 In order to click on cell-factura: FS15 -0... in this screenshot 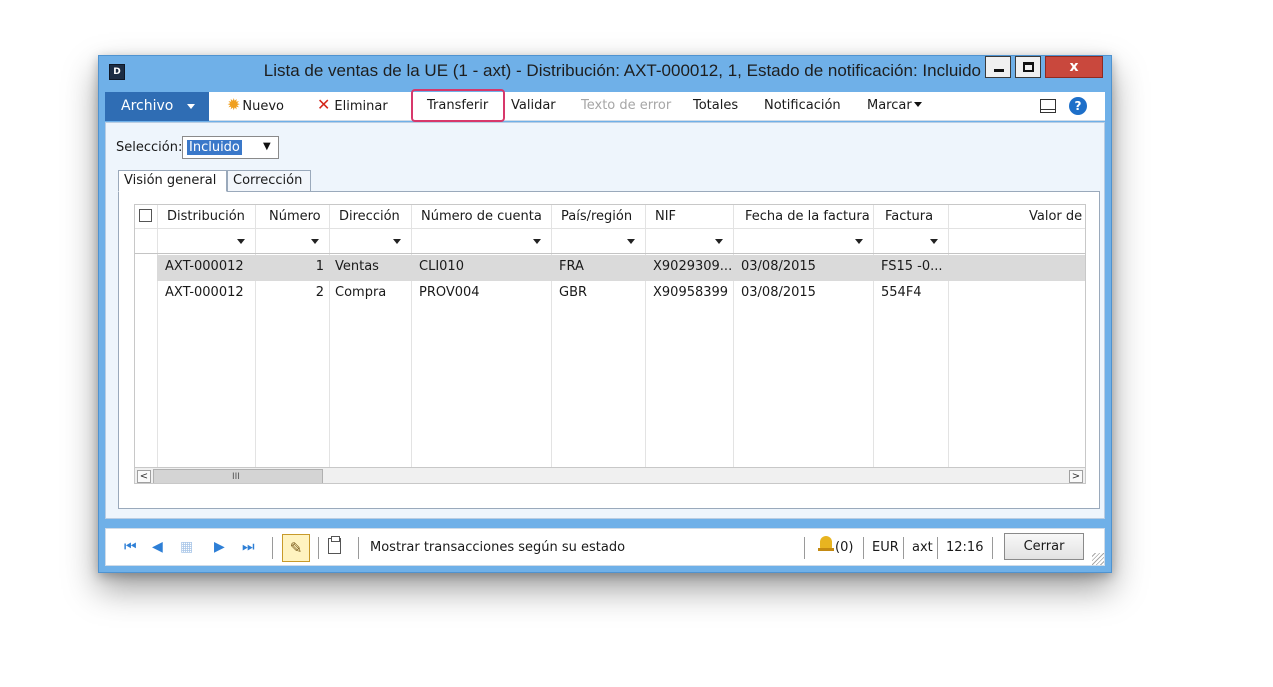, I will do `click(912, 266)`.